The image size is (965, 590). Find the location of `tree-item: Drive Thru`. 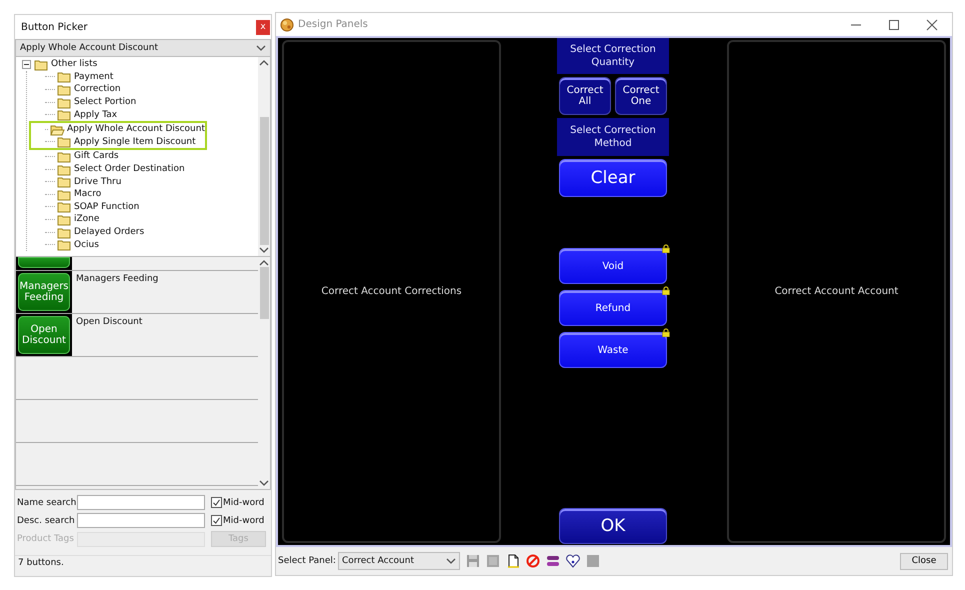

tree-item: Drive Thru is located at coordinates (98, 181).